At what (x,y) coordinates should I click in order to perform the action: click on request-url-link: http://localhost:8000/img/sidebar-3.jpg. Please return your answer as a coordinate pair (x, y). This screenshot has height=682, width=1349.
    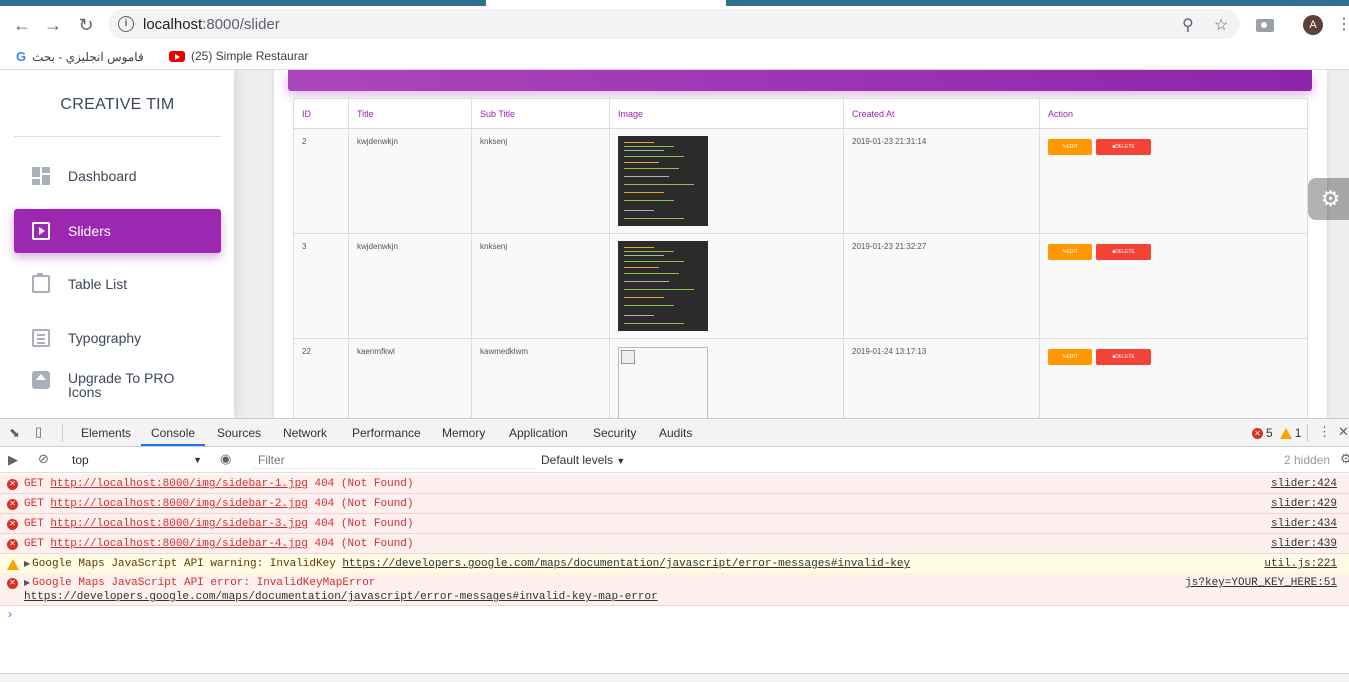
    Looking at the image, I should click on (178, 524).